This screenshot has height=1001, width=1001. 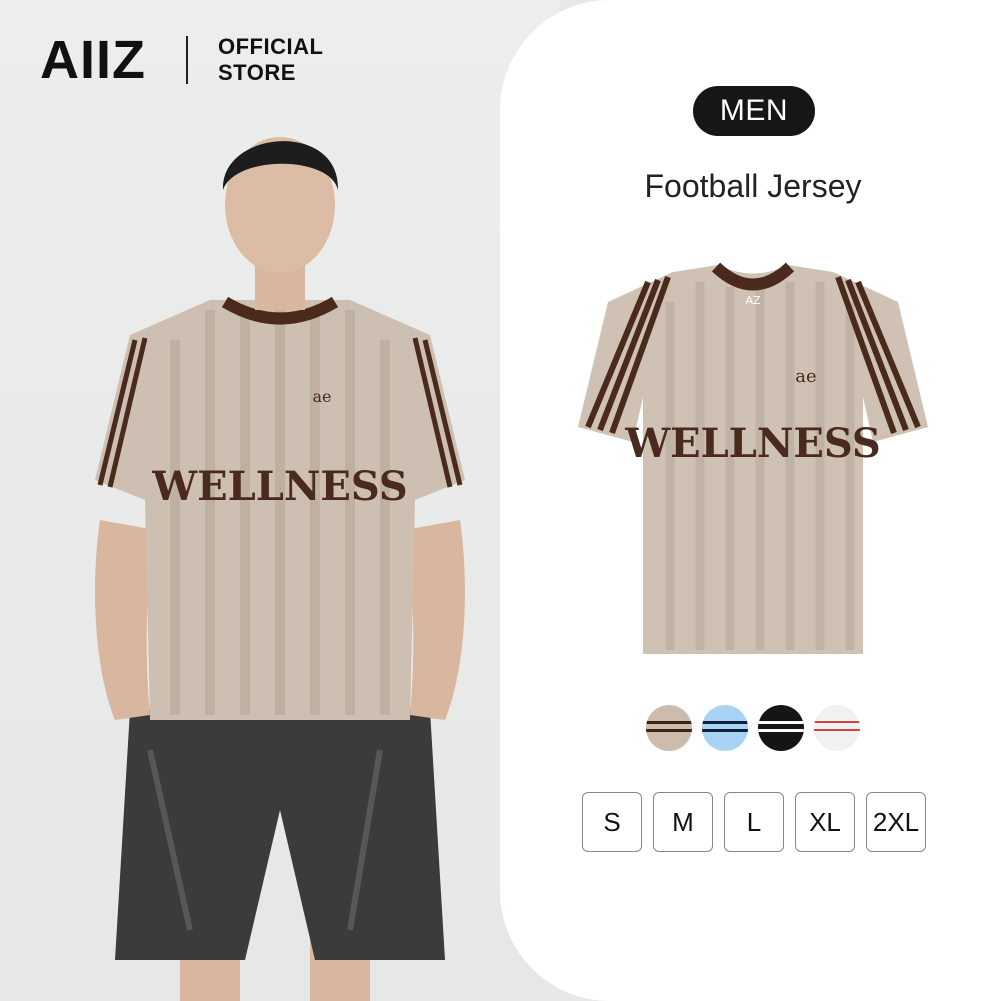 What do you see at coordinates (725, 728) in the screenshot?
I see `swatch-light-blue` at bounding box center [725, 728].